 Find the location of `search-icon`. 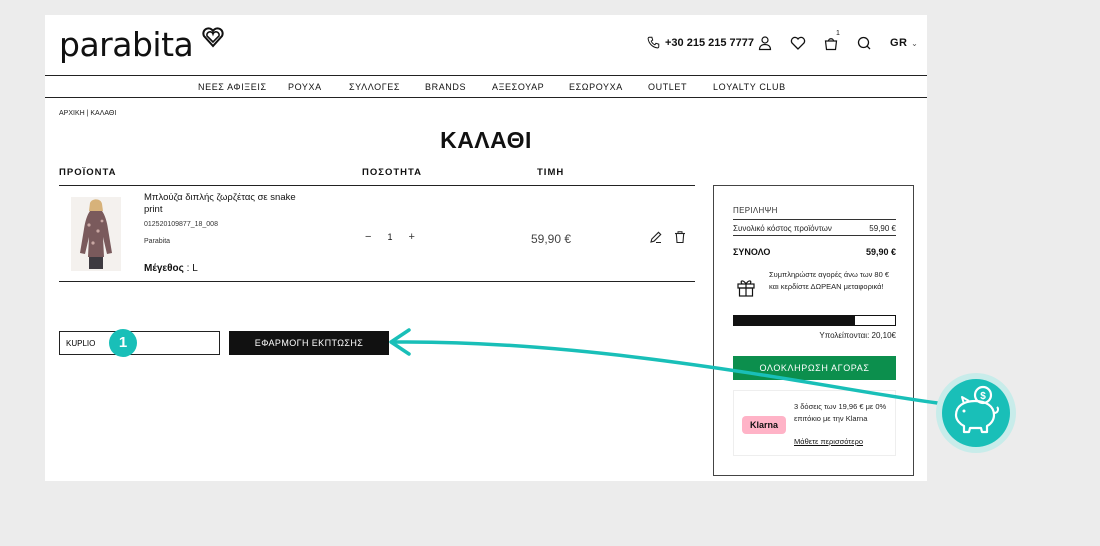

search-icon is located at coordinates (864, 43).